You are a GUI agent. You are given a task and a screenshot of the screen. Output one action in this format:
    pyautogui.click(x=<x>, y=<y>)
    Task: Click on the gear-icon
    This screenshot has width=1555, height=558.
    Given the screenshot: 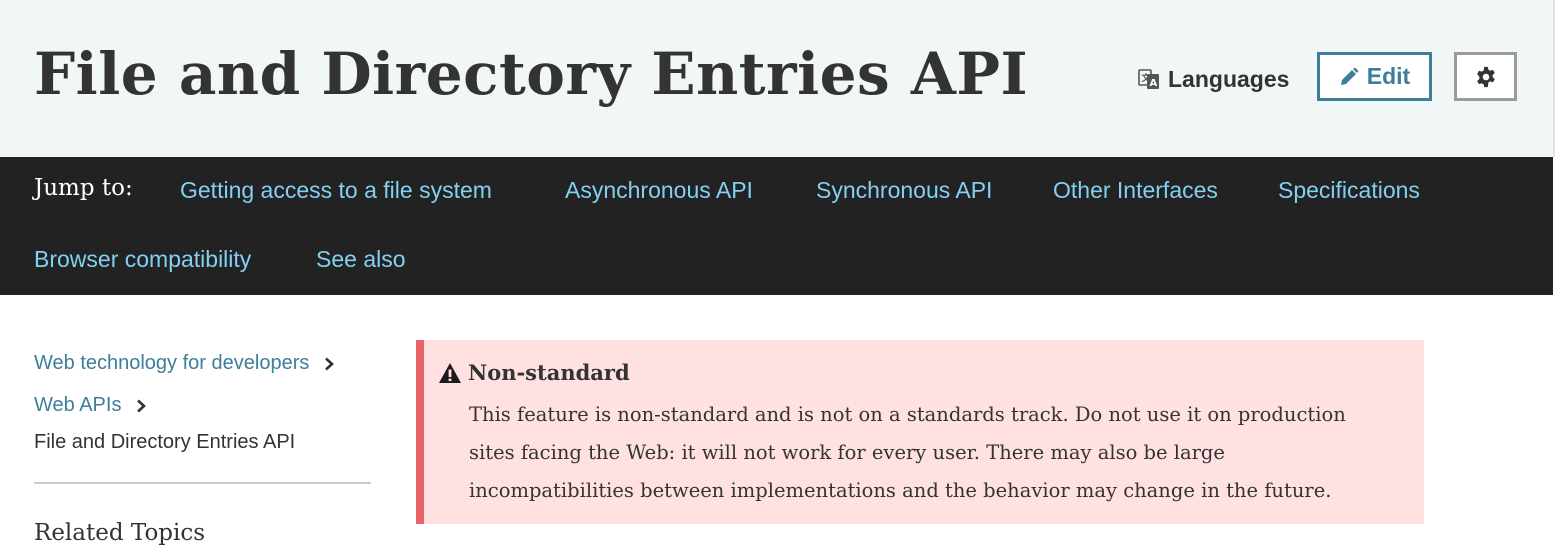 What is the action you would take?
    pyautogui.click(x=1485, y=76)
    